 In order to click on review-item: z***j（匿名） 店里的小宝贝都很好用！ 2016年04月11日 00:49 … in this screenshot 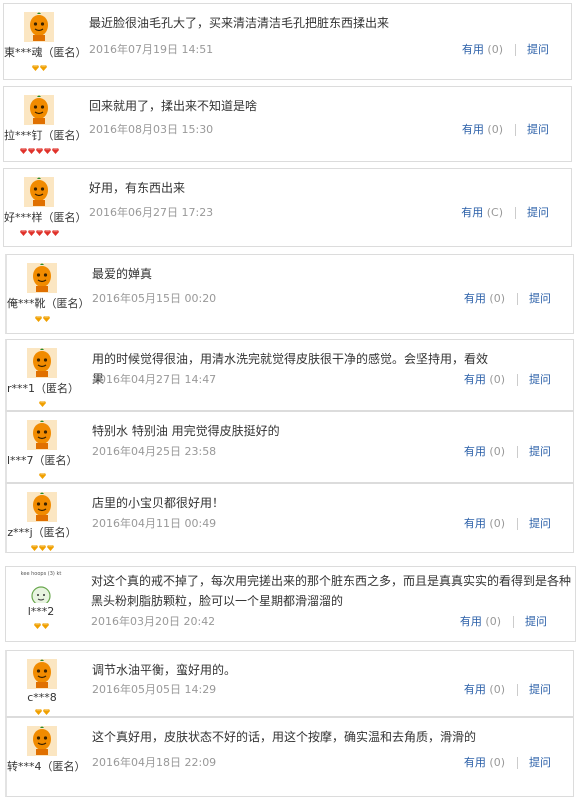, I will do `click(289, 518)`.